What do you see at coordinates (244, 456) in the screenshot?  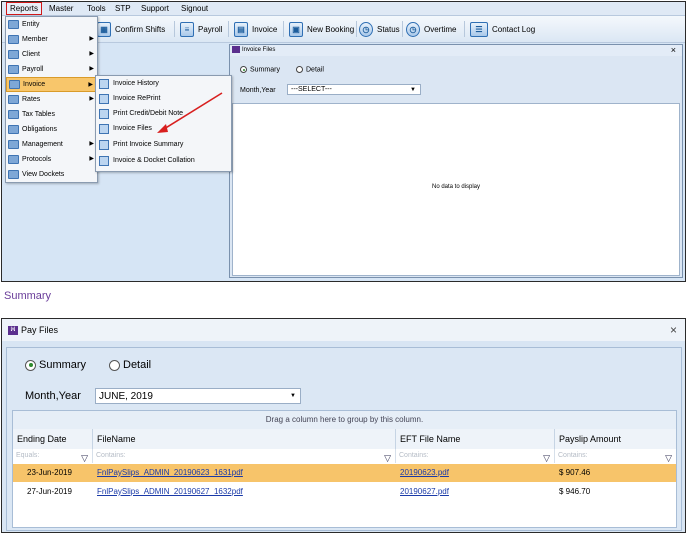 I see `filter-file-name: Contains: ▽` at bounding box center [244, 456].